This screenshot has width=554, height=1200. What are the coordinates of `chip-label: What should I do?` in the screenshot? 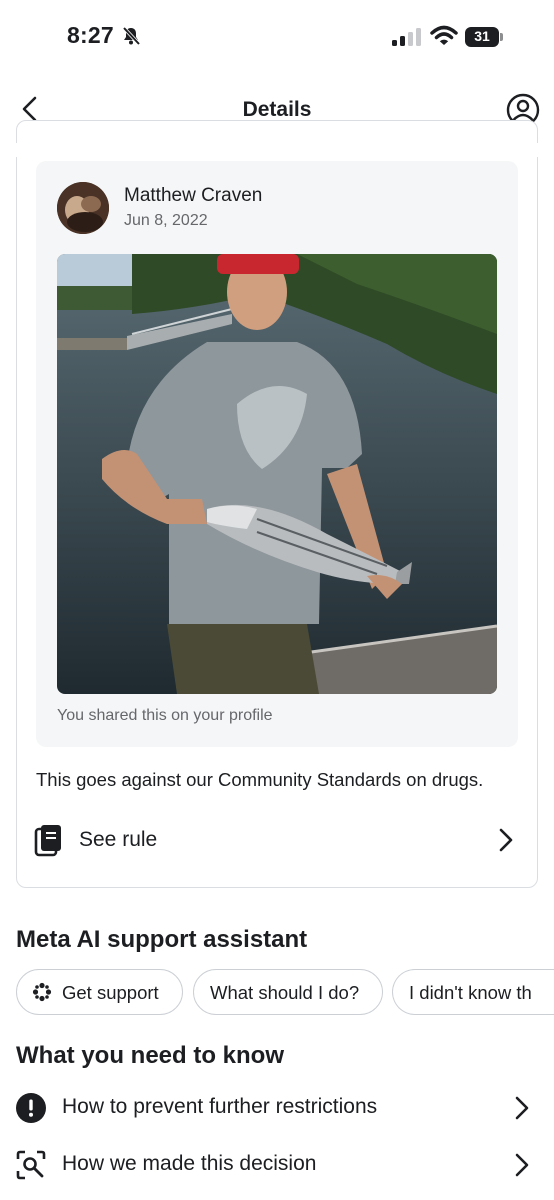 It's located at (285, 992).